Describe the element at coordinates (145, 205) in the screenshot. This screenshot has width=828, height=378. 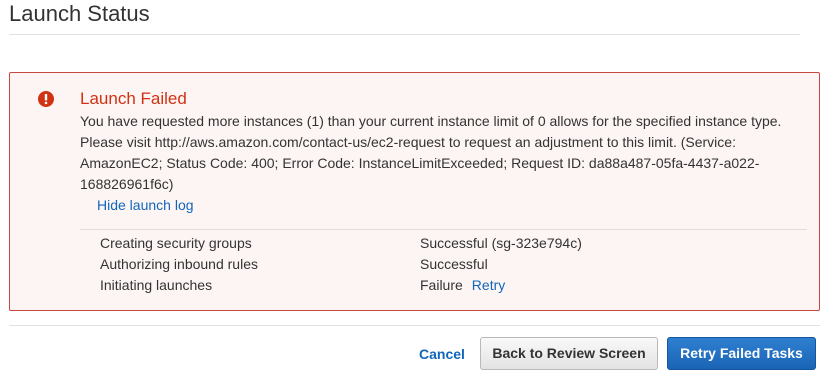
I see `hide-launch-log-link: Hide launch log` at that location.